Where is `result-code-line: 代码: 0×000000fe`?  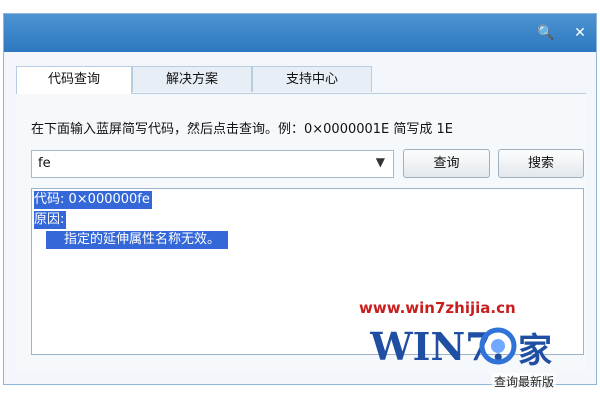 result-code-line: 代码: 0×000000fe is located at coordinates (93, 200).